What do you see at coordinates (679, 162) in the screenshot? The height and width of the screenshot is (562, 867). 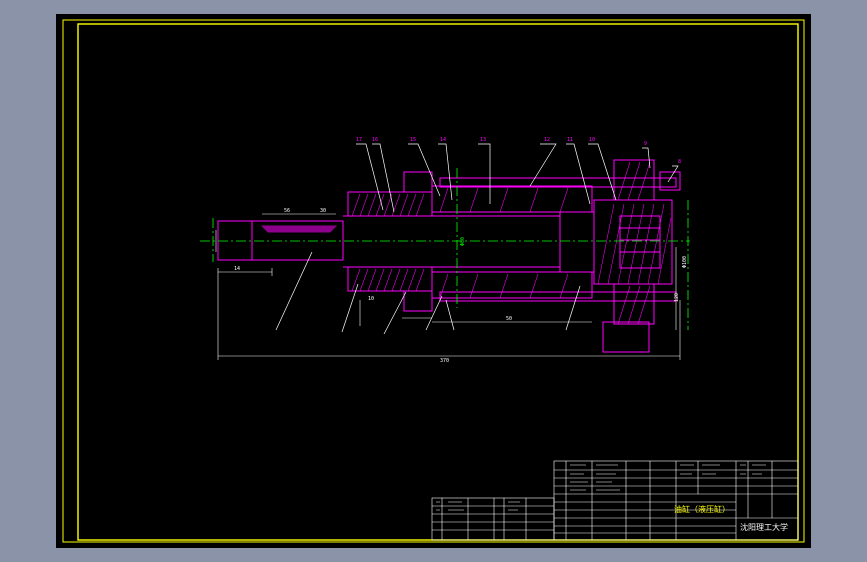 I see `balloon-8: 8` at bounding box center [679, 162].